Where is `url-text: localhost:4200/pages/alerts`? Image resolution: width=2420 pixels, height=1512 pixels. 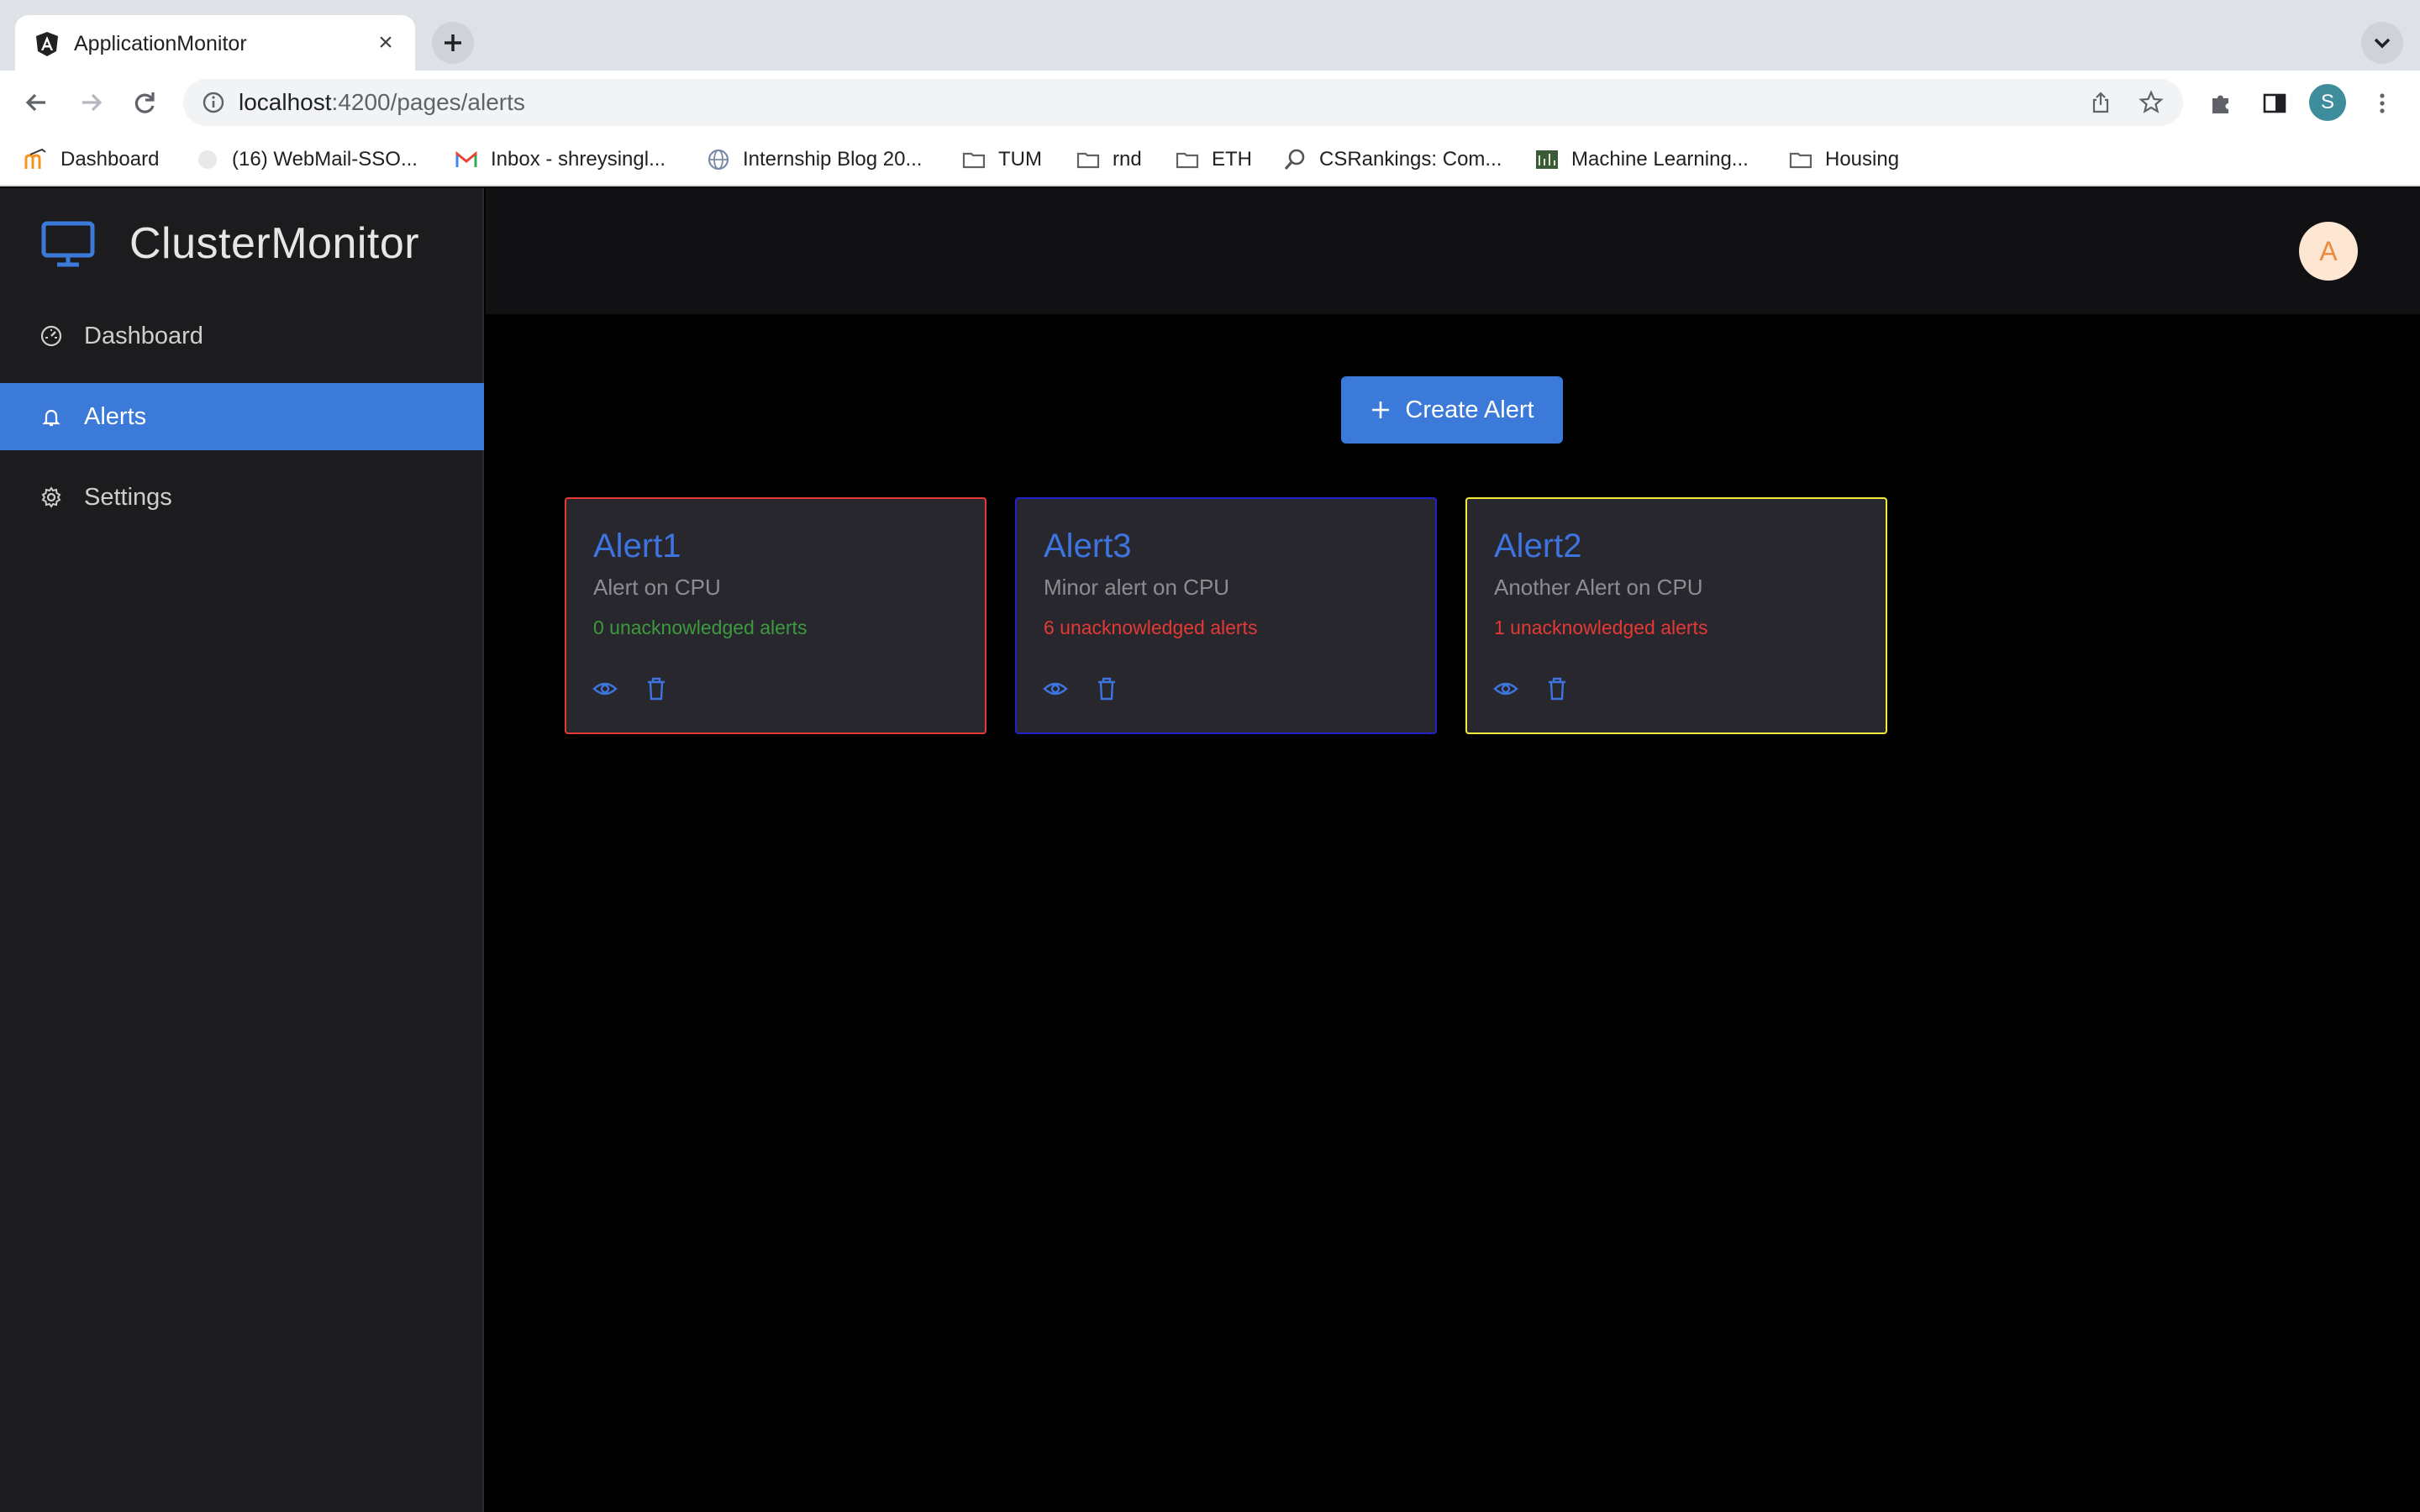 url-text: localhost:4200/pages/alerts is located at coordinates (382, 102).